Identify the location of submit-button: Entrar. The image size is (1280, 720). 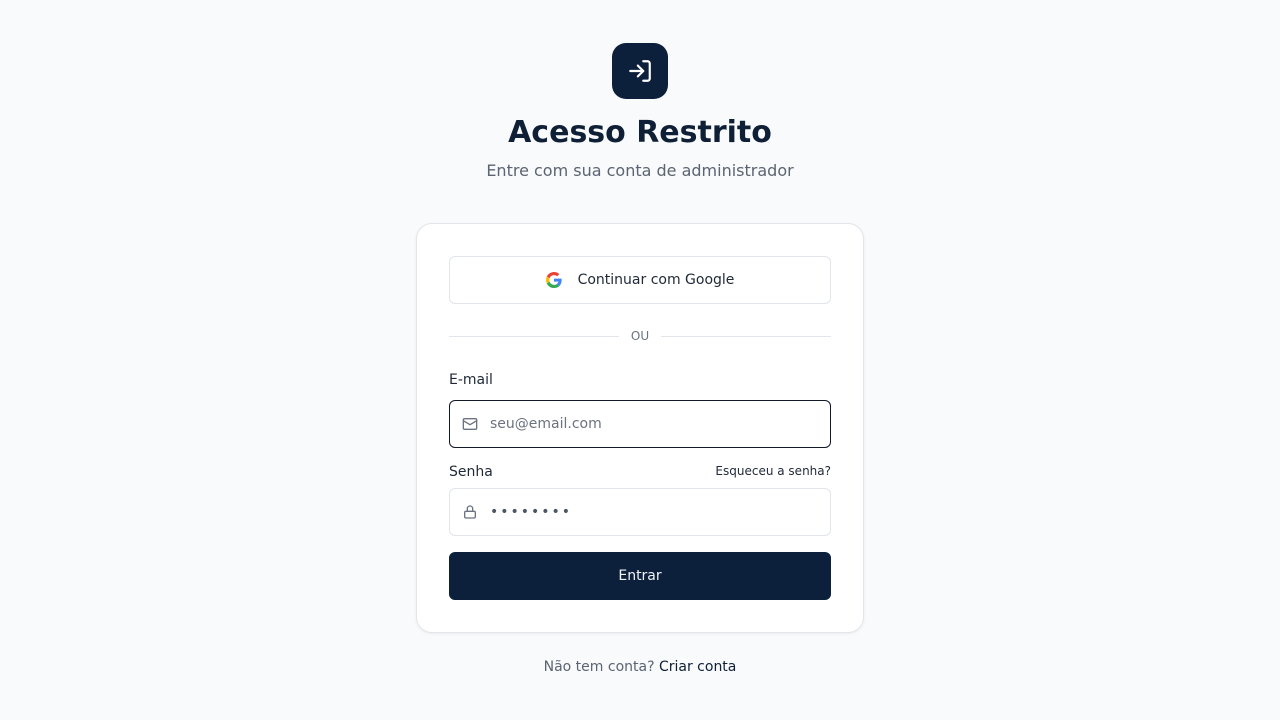
(640, 576).